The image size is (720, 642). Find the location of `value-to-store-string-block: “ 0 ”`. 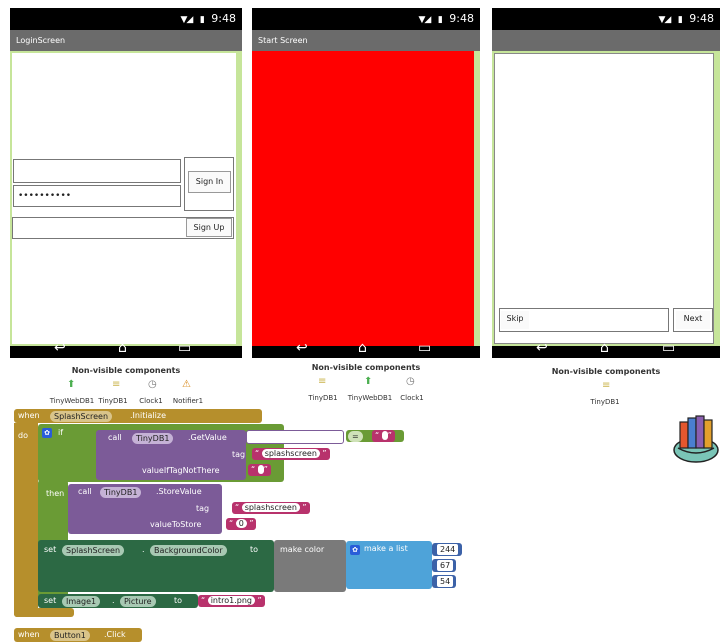

value-to-store-string-block: “ 0 ” is located at coordinates (241, 524).